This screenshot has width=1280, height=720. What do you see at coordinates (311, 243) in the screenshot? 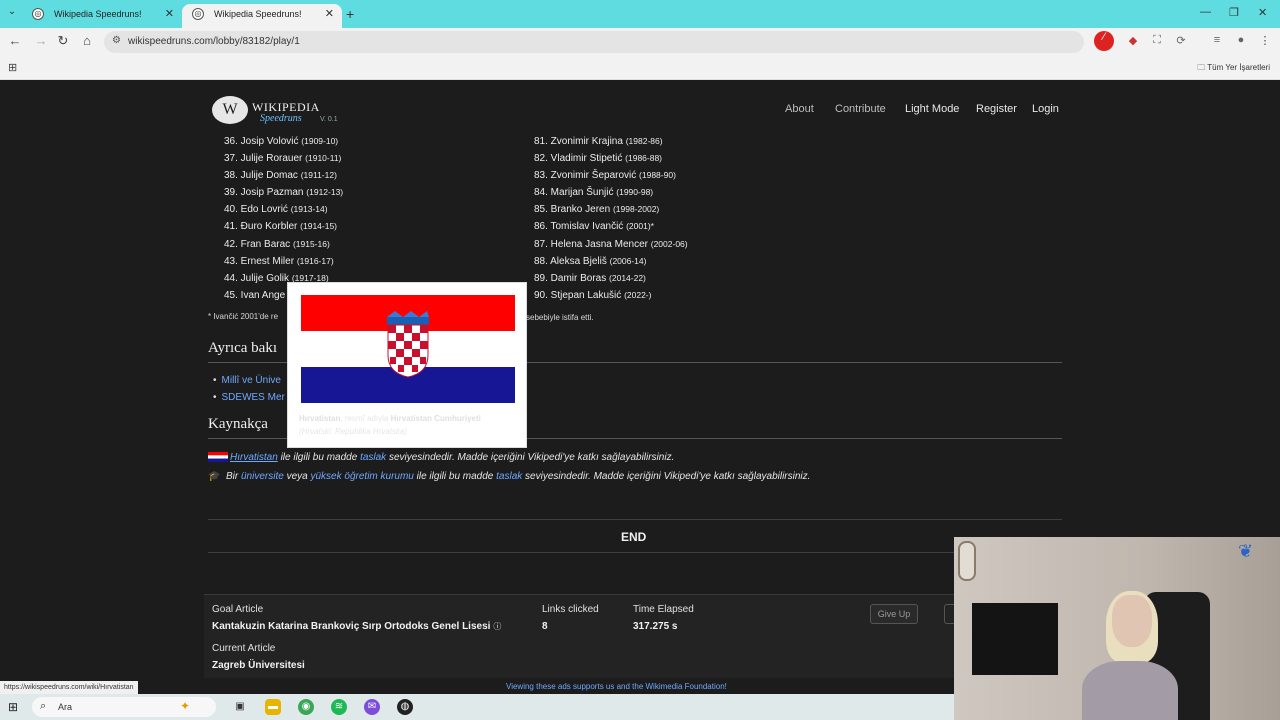
I see `rector-years: (1915-16)` at bounding box center [311, 243].